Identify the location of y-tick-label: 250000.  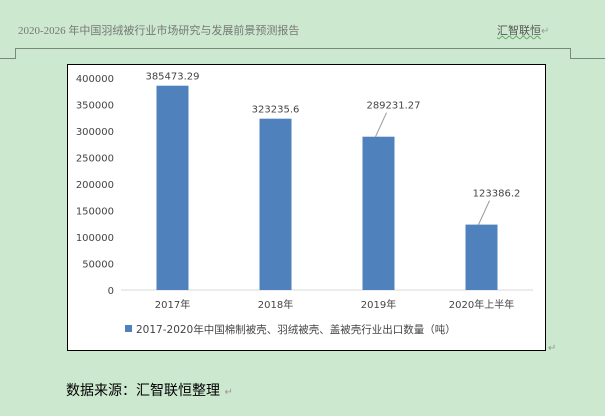
(95, 159).